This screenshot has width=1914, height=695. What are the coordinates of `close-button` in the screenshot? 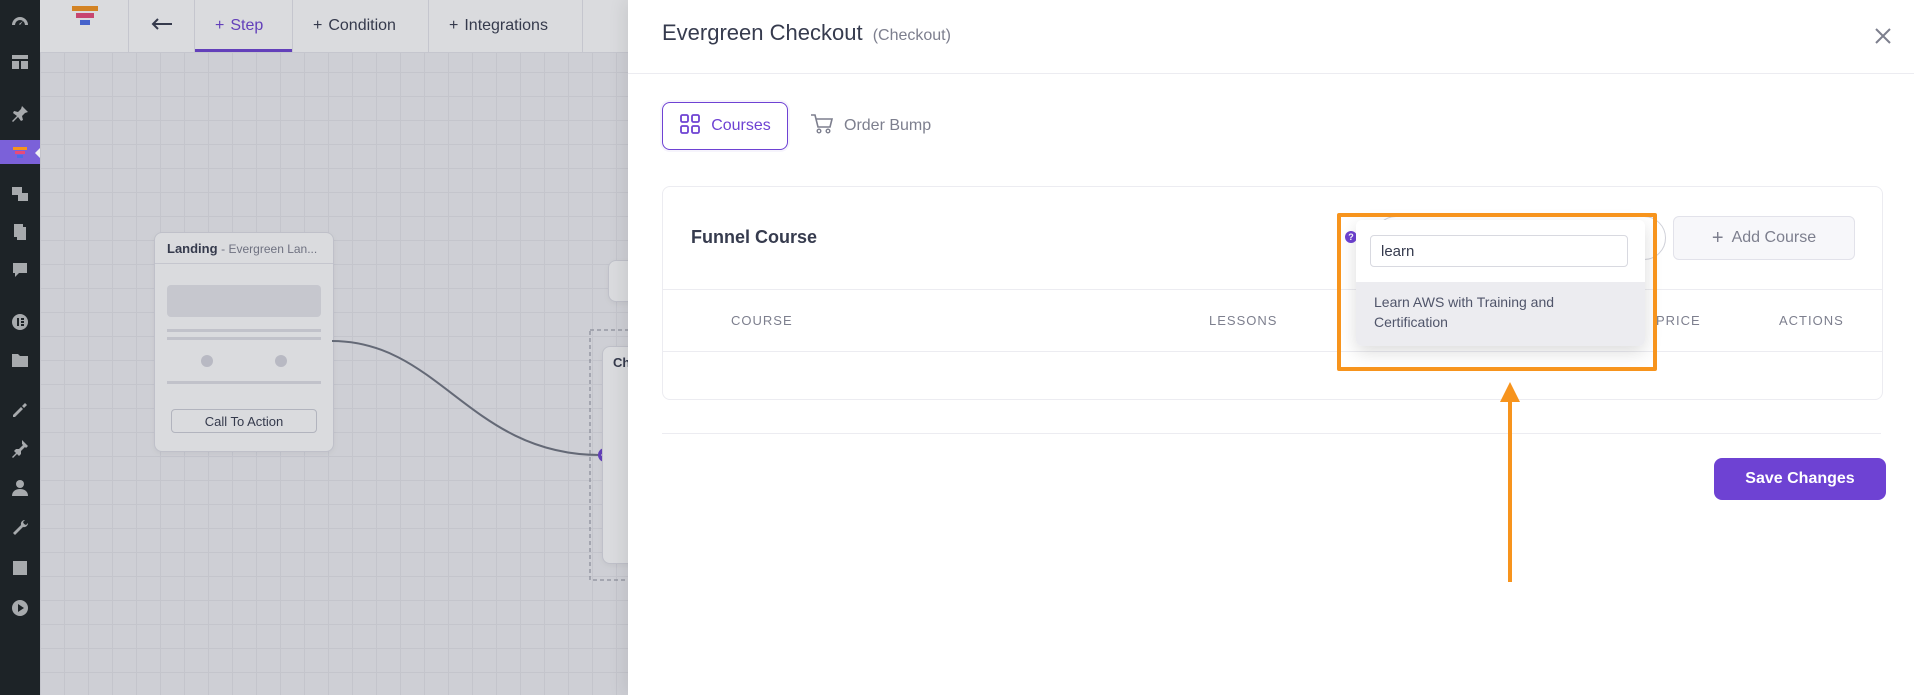 It's located at (1883, 36).